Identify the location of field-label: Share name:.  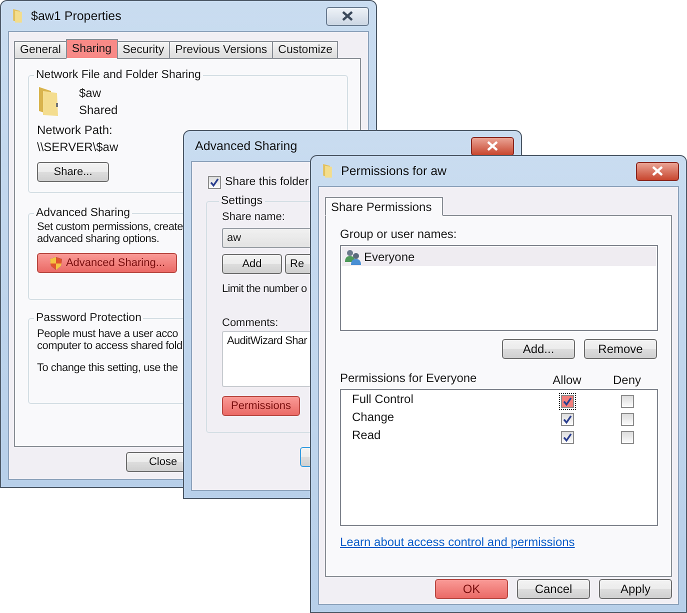
(253, 217).